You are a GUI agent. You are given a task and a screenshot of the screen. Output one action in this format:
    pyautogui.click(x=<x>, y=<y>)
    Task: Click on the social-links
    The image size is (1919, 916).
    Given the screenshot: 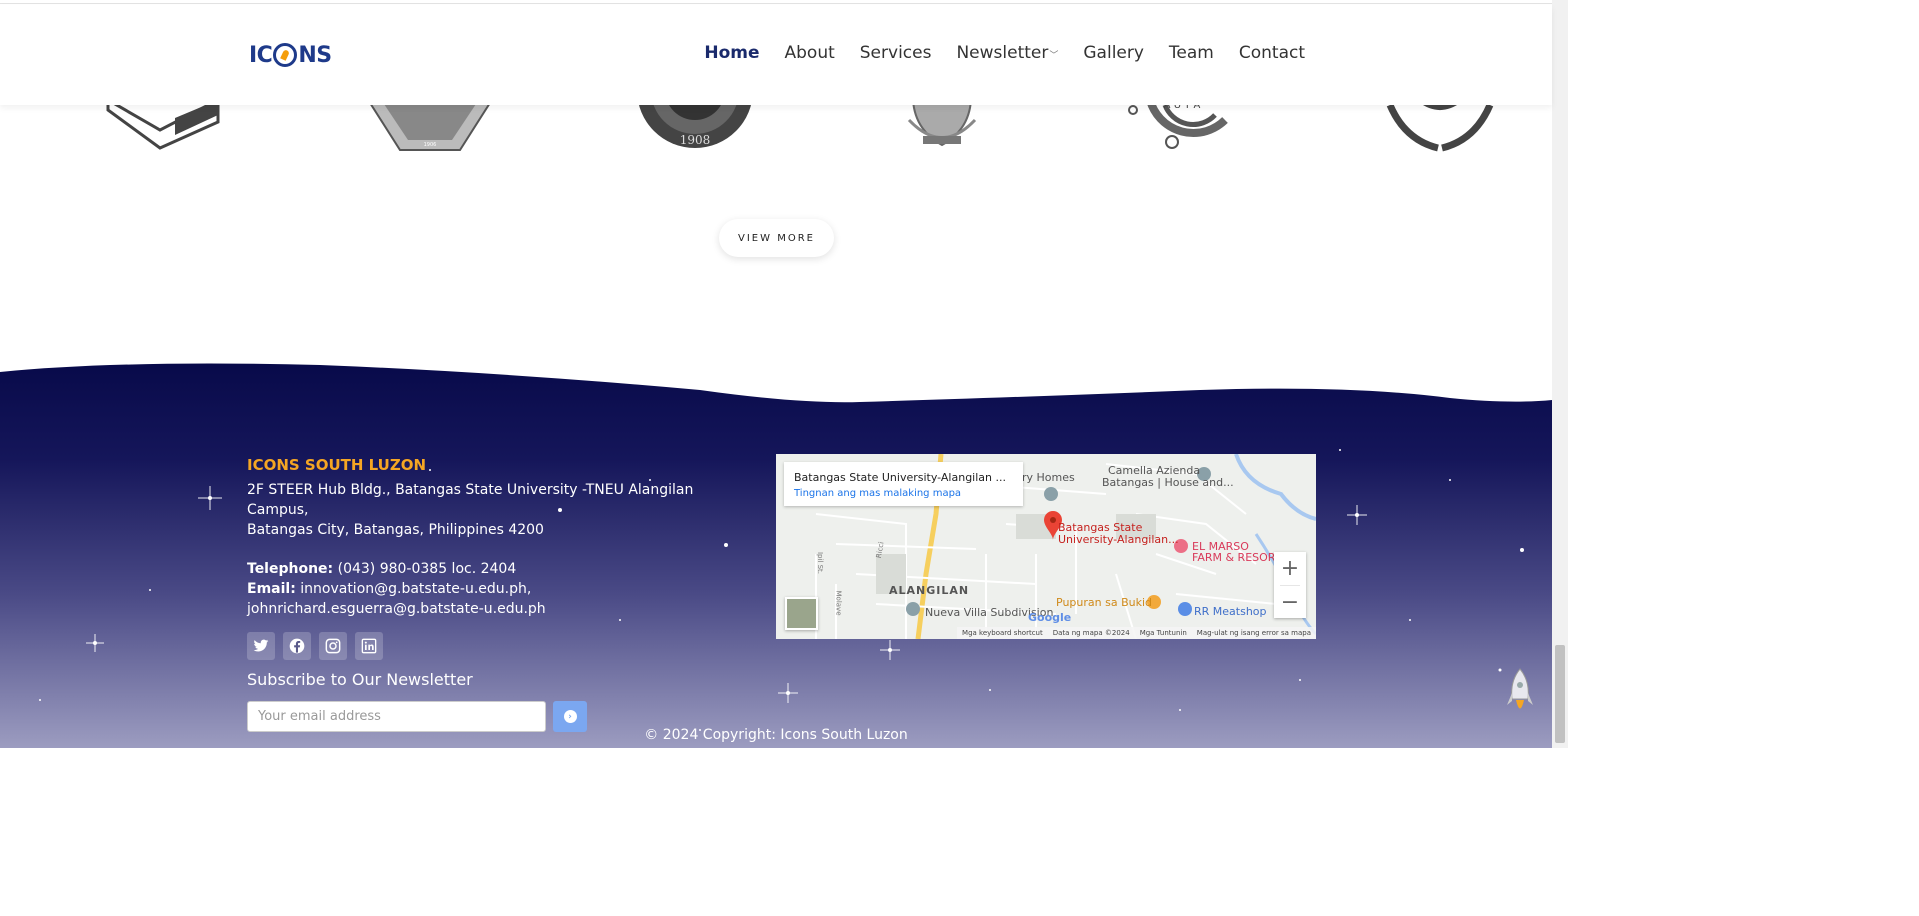 What is the action you would take?
    pyautogui.click(x=497, y=646)
    